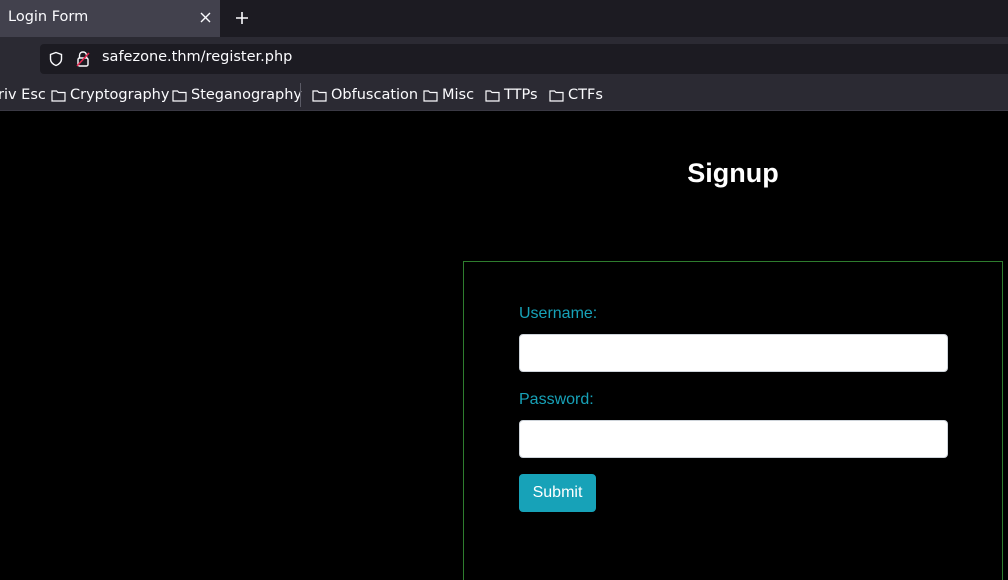 The image size is (1008, 580). What do you see at coordinates (733, 439) in the screenshot?
I see `password-input` at bounding box center [733, 439].